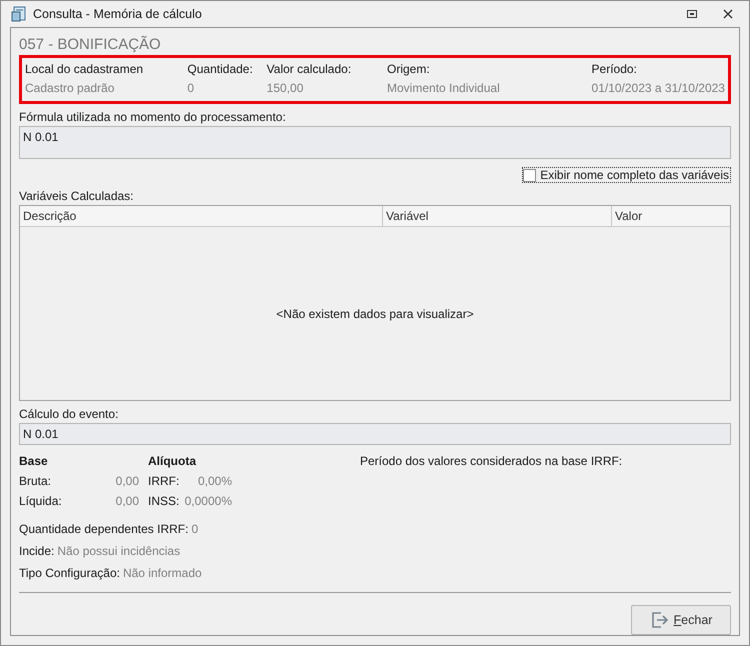  I want to click on restore-icon, so click(692, 14).